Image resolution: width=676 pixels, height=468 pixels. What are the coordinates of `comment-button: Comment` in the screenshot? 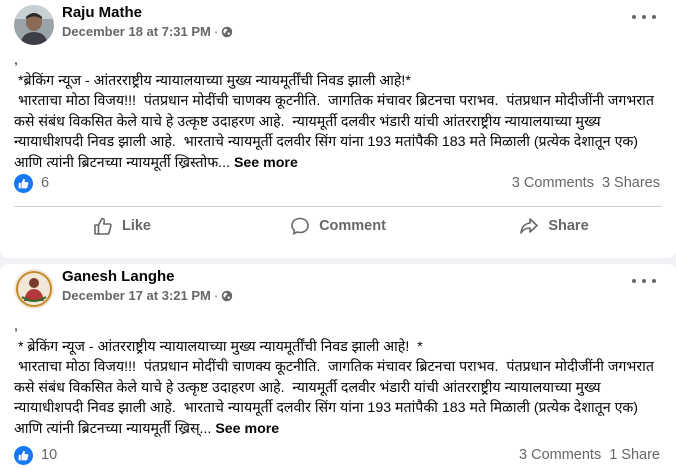 It's located at (338, 226).